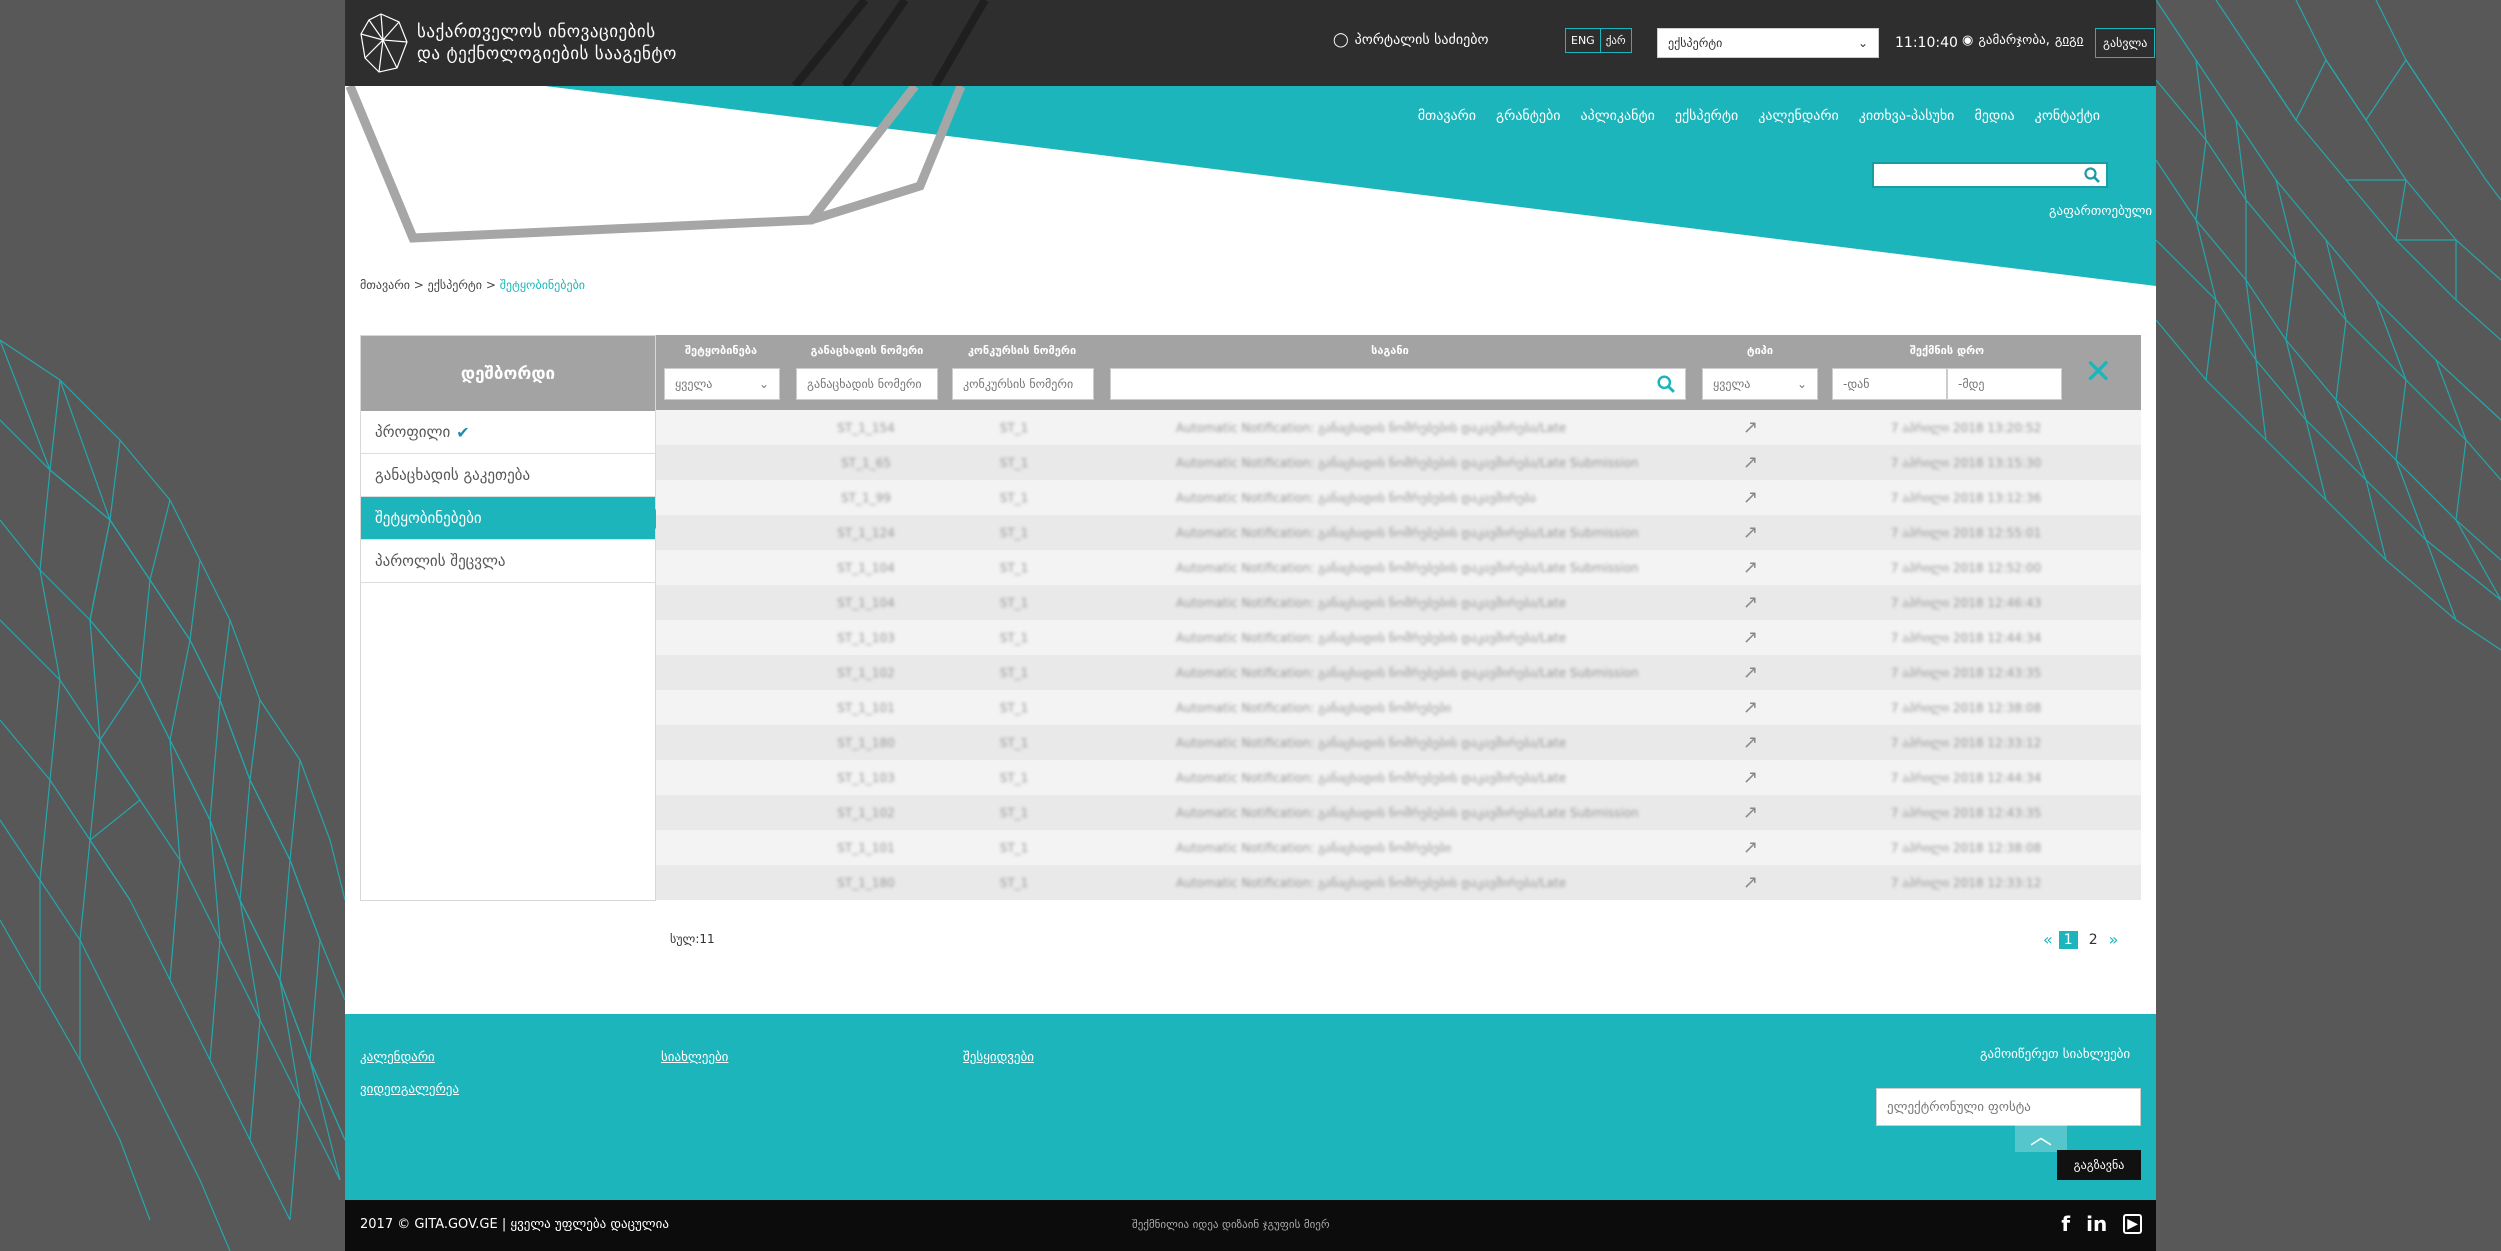 The height and width of the screenshot is (1251, 2501). What do you see at coordinates (513, 518) in the screenshot?
I see `sidebar-item-notifications: შეტყობინებები` at bounding box center [513, 518].